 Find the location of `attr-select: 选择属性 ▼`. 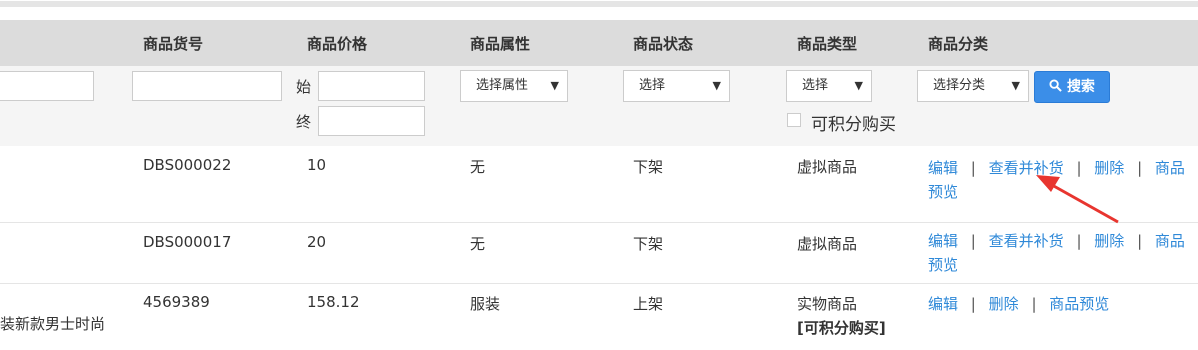

attr-select: 选择属性 ▼ is located at coordinates (514, 86).